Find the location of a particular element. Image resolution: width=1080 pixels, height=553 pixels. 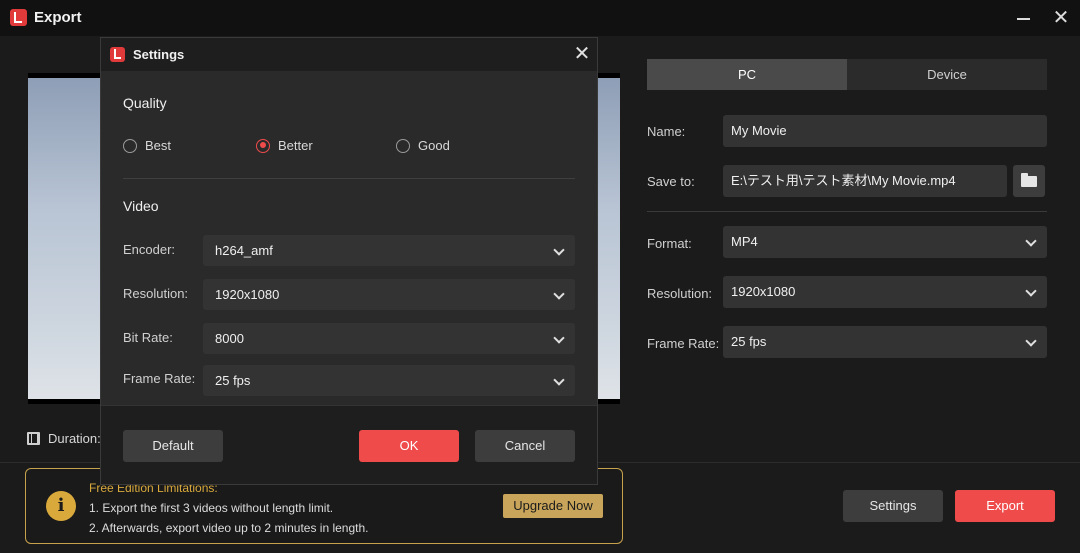

radio-selected-icon is located at coordinates (263, 145).